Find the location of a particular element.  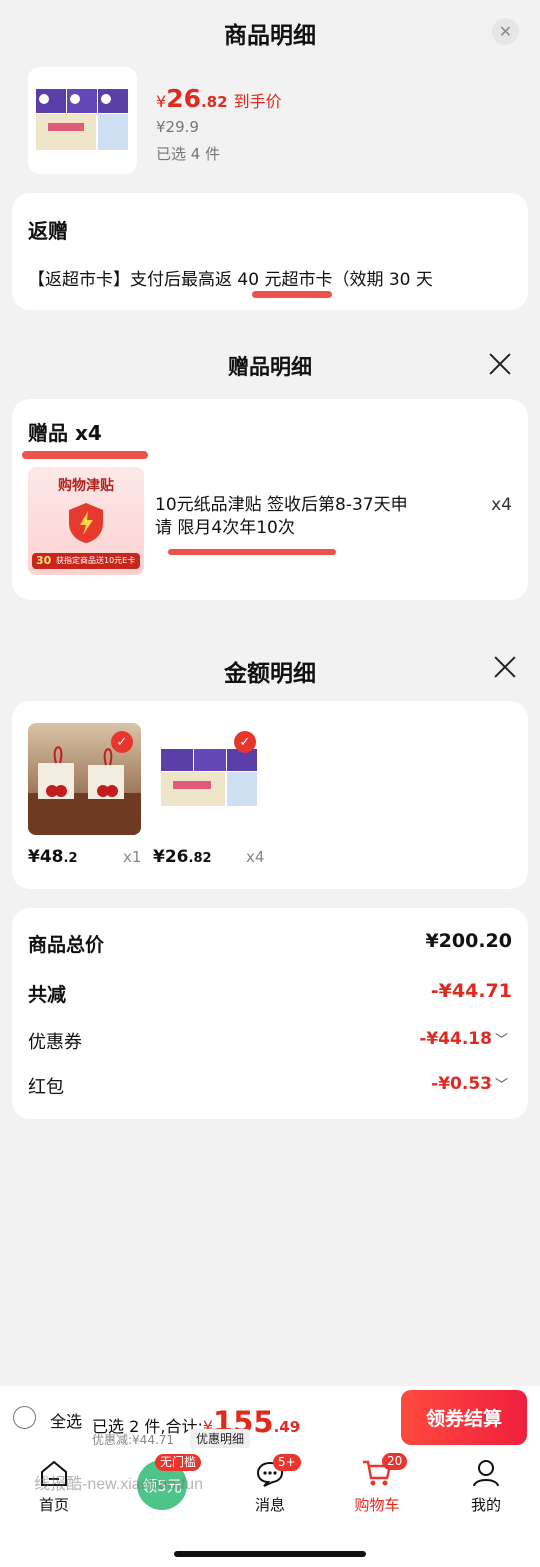

close-icon: ✕ is located at coordinates (505, 31).